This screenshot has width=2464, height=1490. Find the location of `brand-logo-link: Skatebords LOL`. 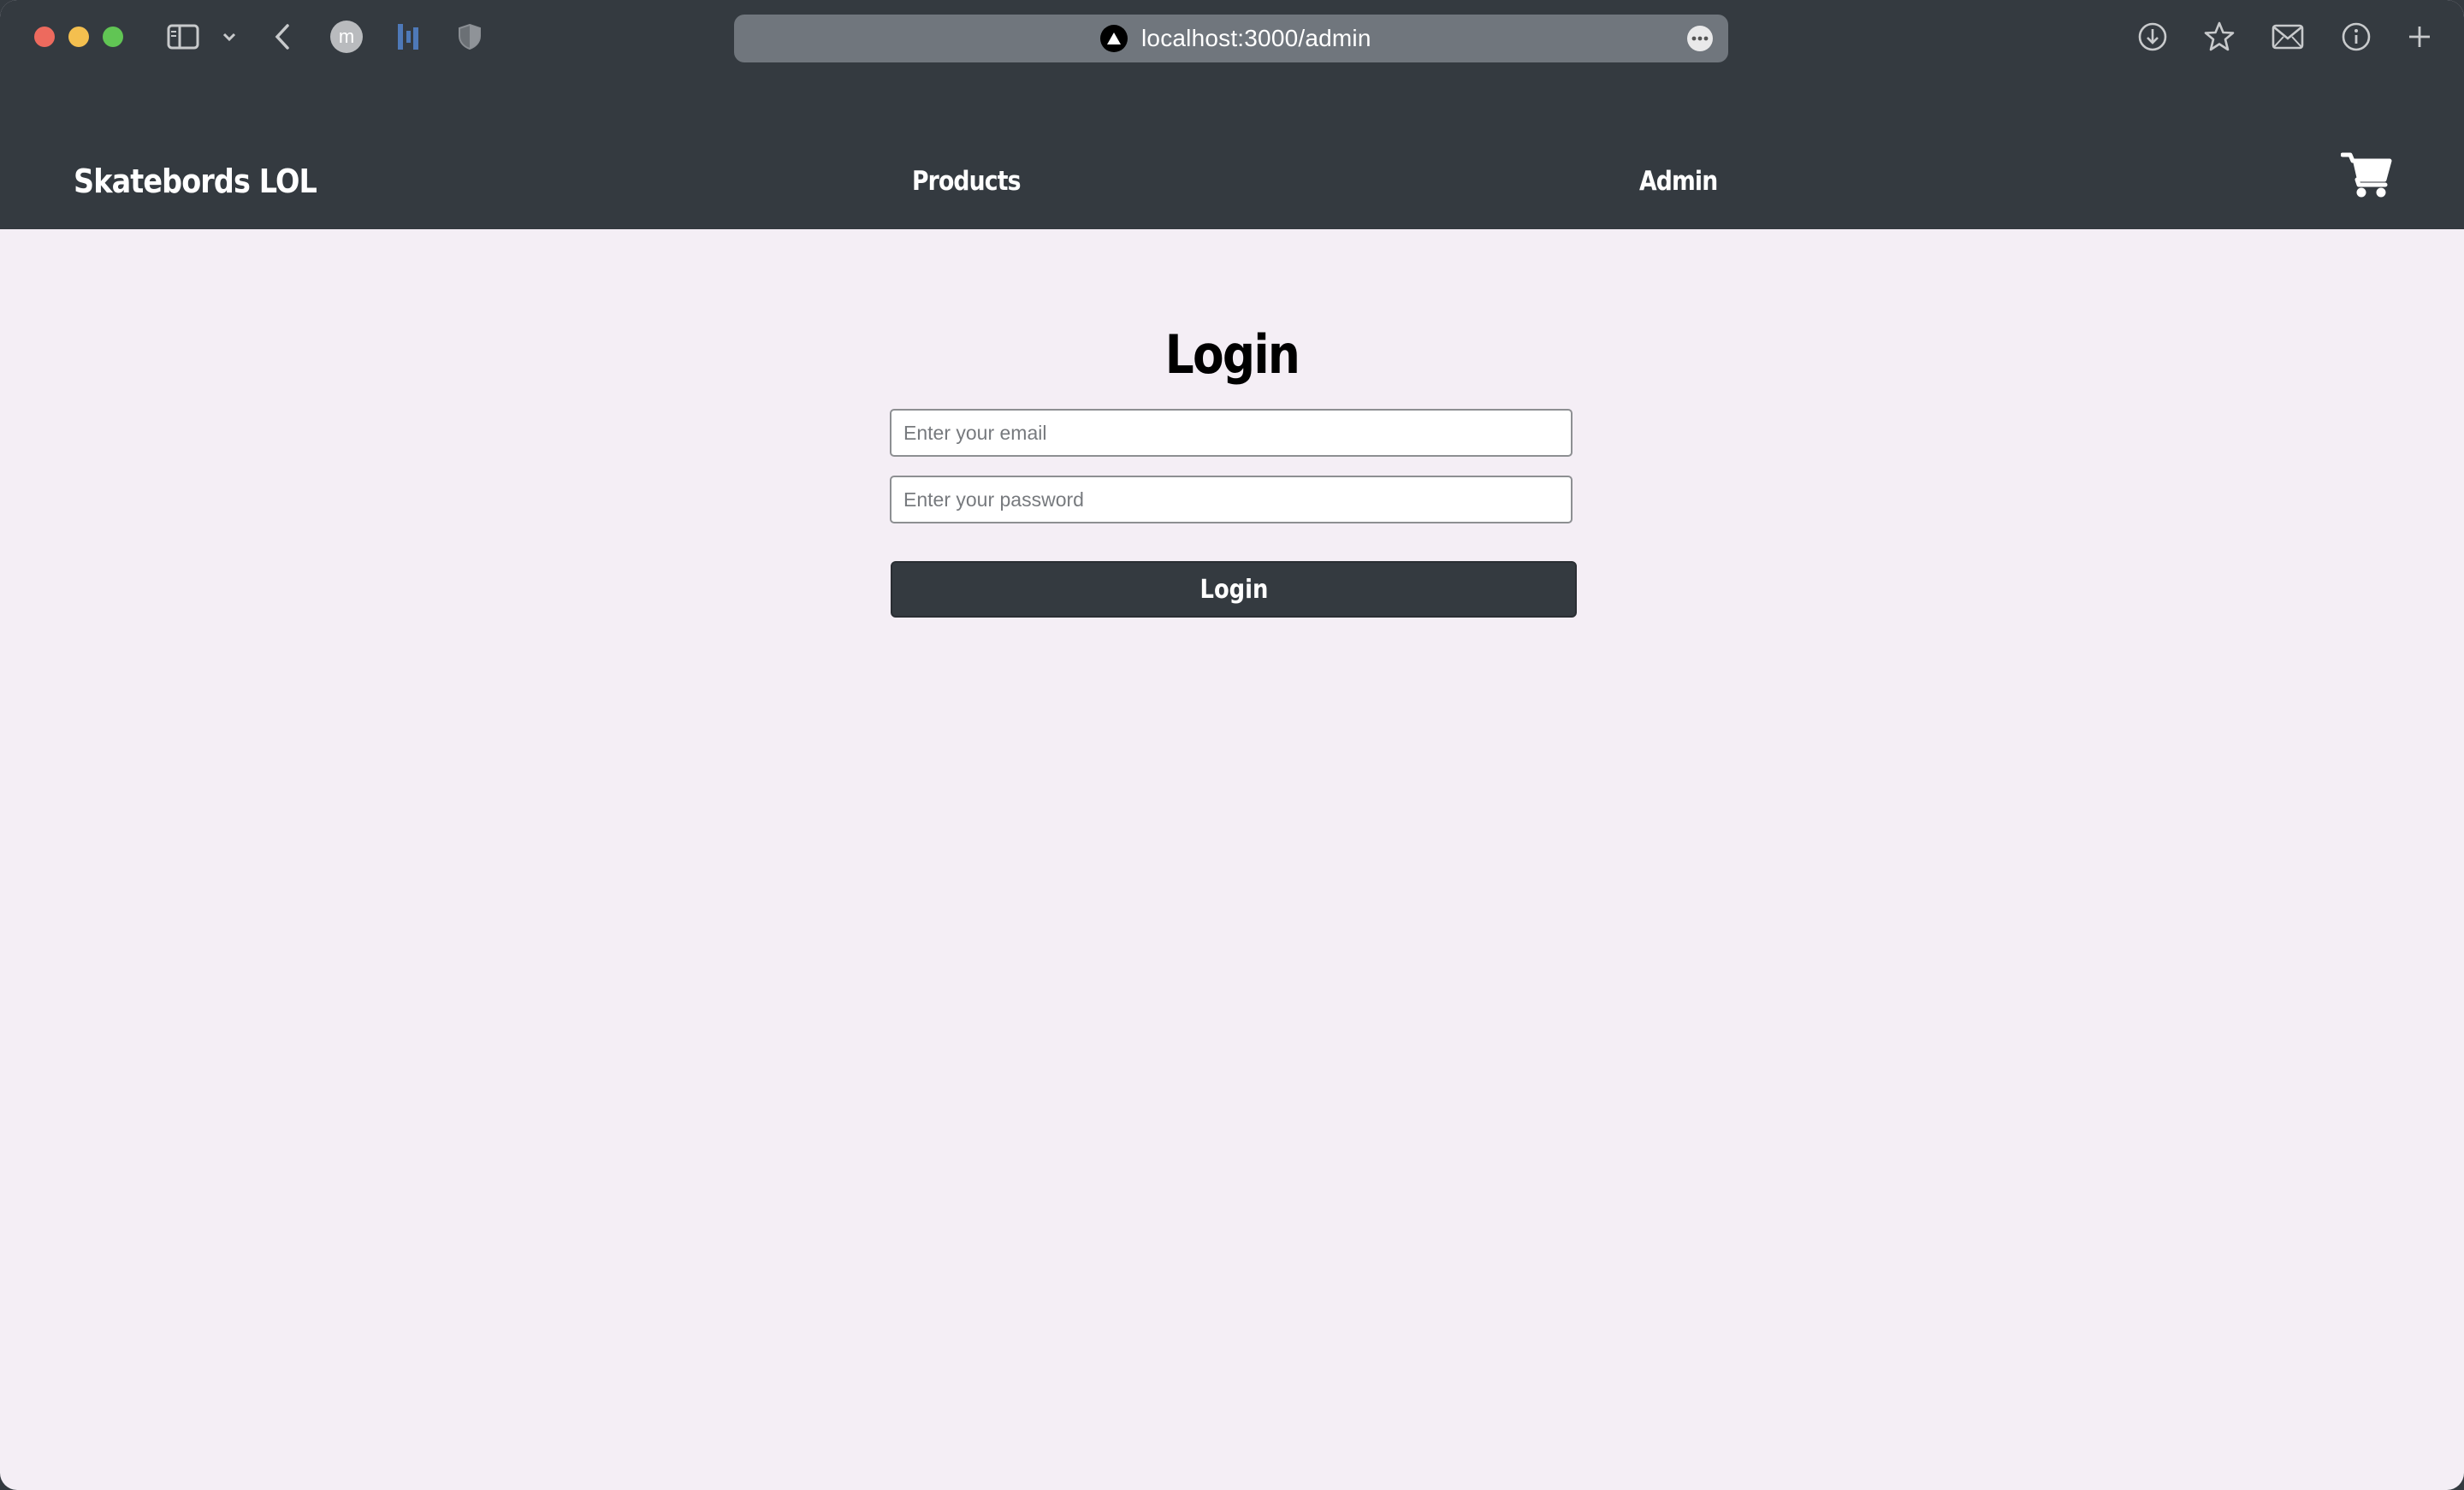

brand-logo-link: Skatebords LOL is located at coordinates (195, 182).